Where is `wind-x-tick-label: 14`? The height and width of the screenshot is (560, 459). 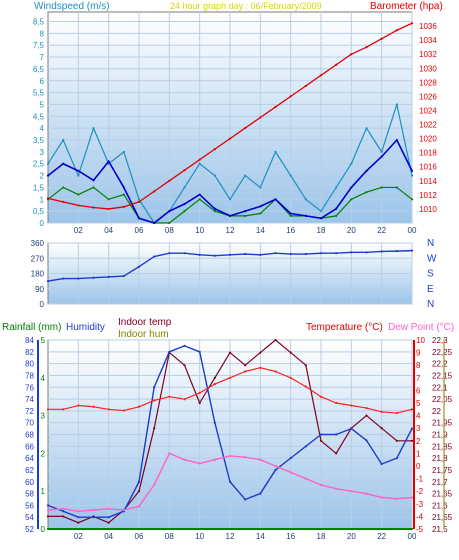
wind-x-tick-label: 14 is located at coordinates (260, 230).